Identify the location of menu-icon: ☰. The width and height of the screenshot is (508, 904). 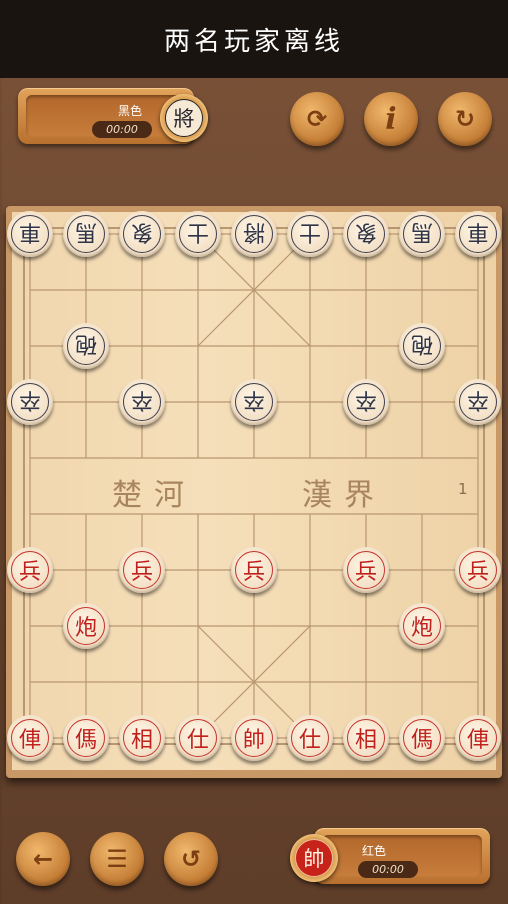
(117, 859).